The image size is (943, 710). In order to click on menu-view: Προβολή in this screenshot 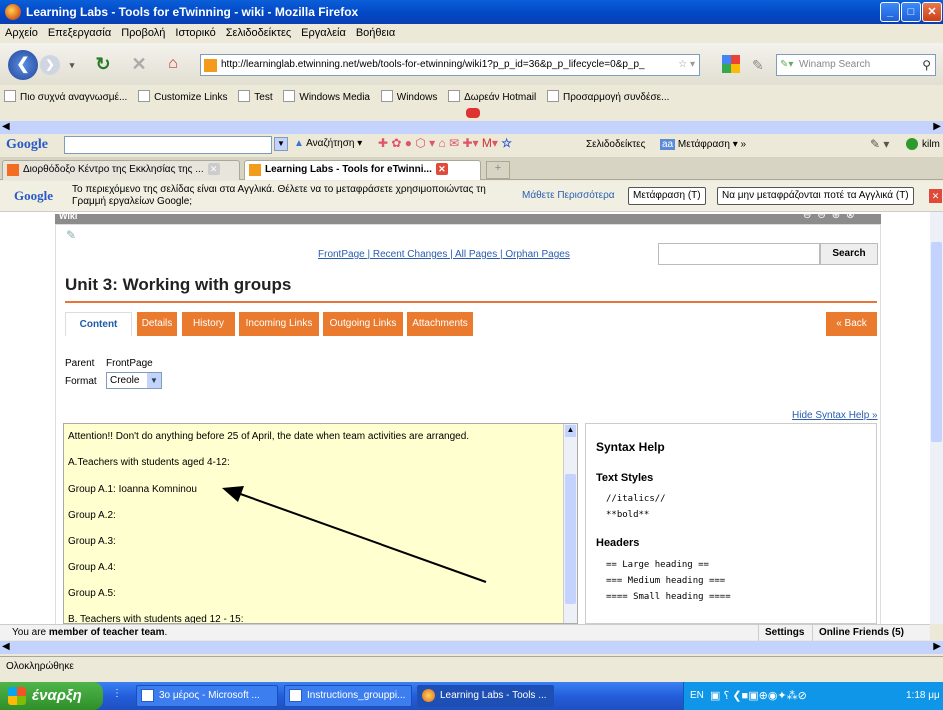, I will do `click(143, 31)`.